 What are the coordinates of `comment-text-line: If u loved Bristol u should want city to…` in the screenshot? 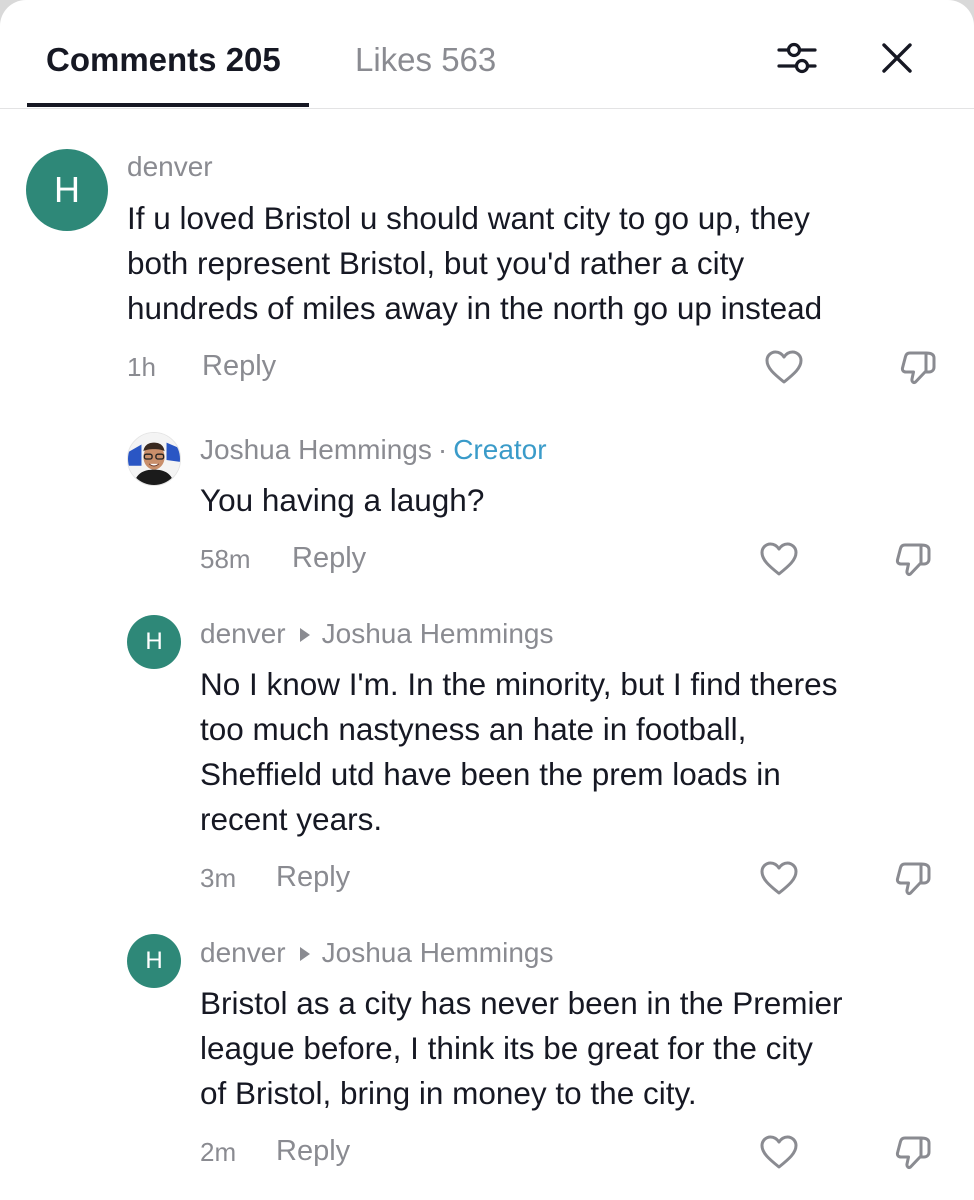 It's located at (468, 218).